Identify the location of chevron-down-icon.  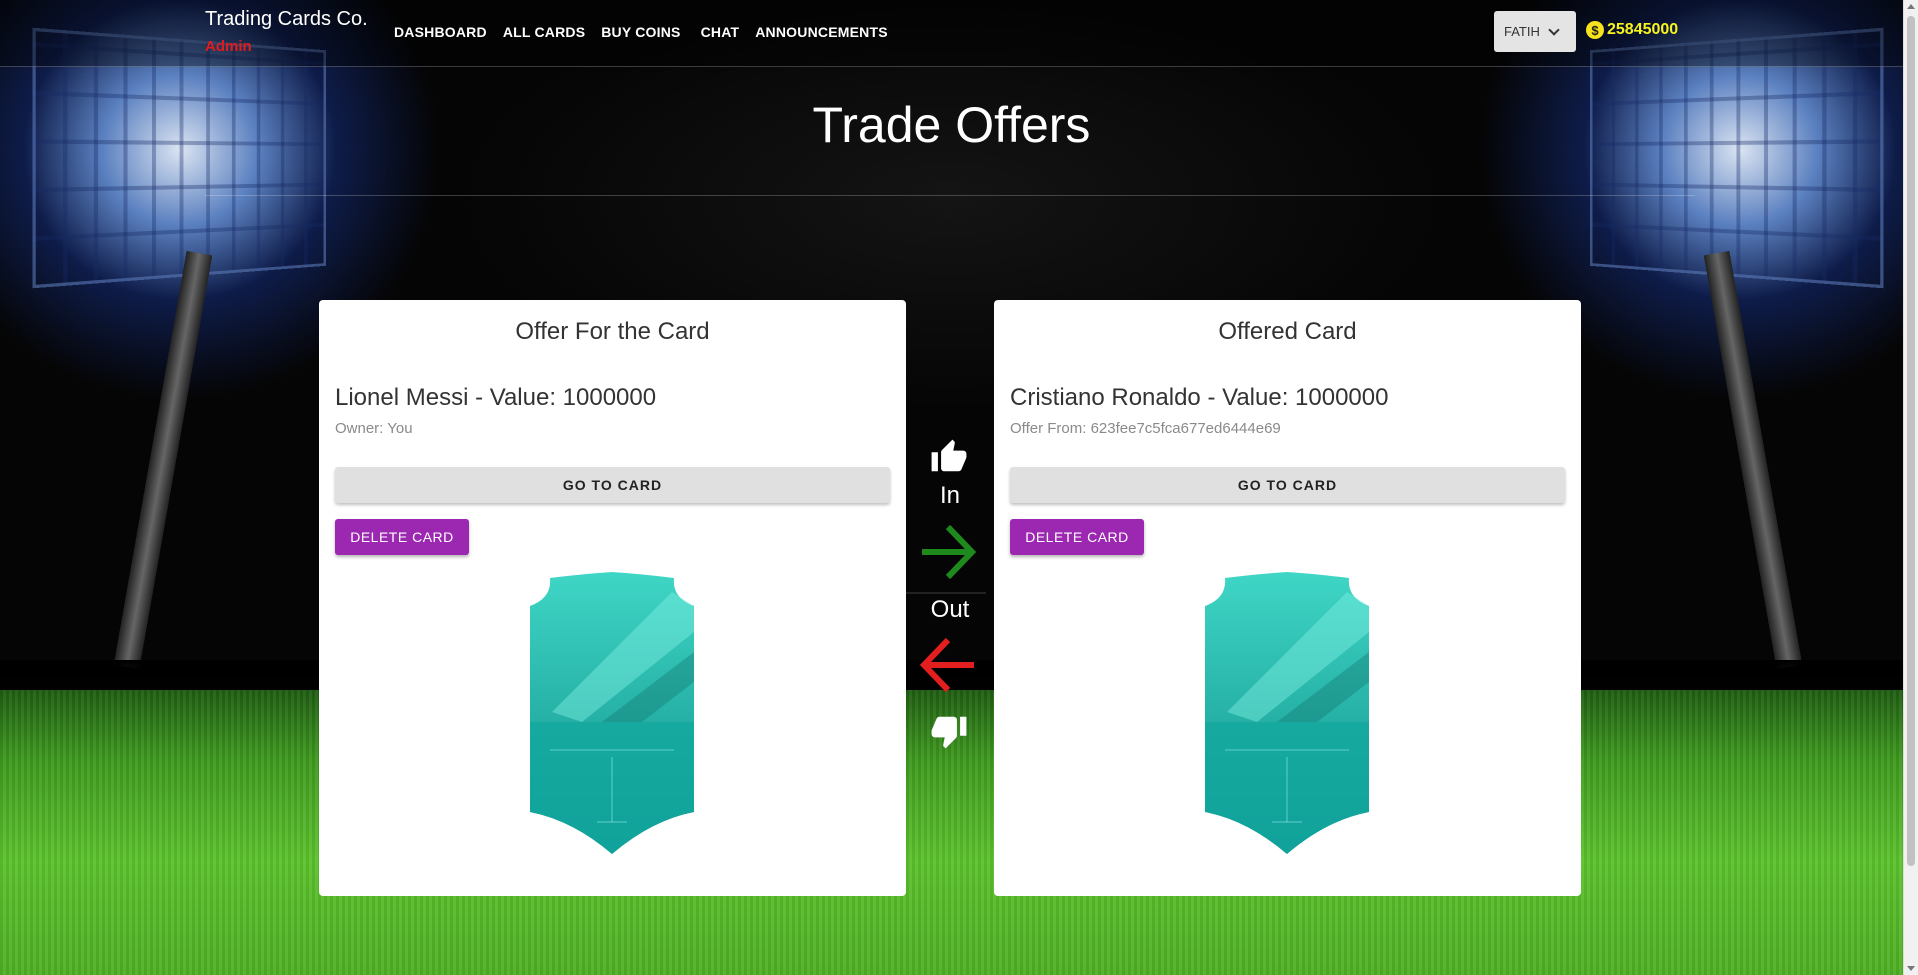
(1554, 29).